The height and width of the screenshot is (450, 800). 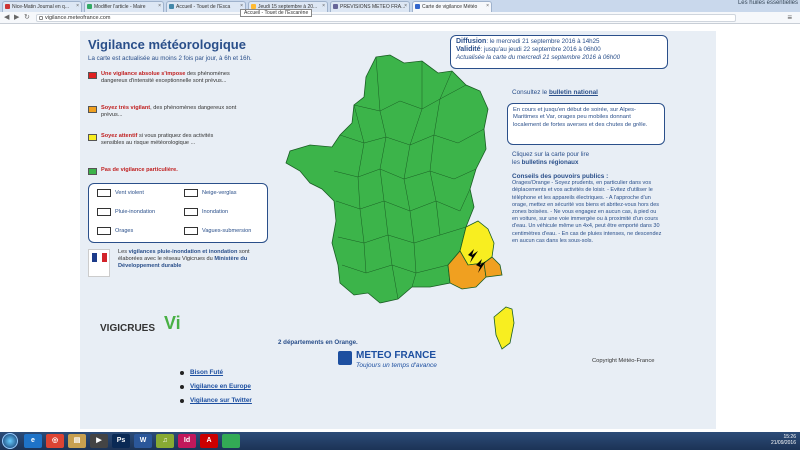 I want to click on republique-francaise-logo, so click(x=99, y=263).